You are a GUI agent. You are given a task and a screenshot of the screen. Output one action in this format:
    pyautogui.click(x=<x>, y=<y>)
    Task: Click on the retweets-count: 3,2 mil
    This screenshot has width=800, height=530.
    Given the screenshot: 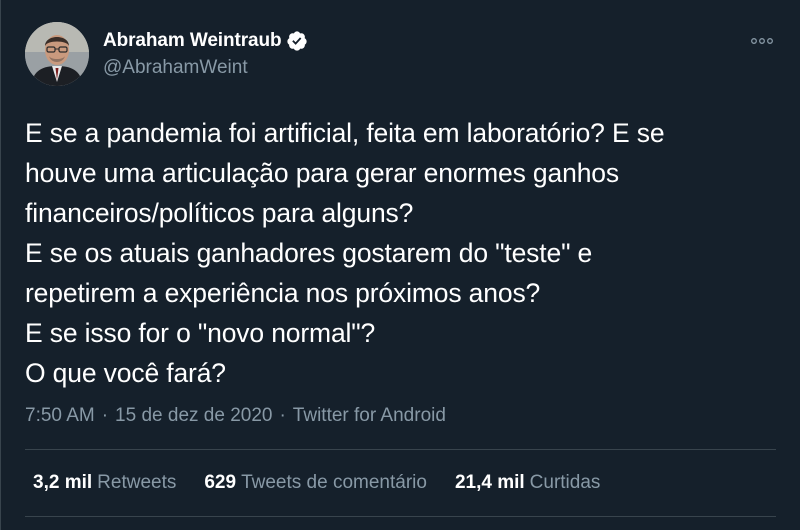 What is the action you would take?
    pyautogui.click(x=63, y=482)
    